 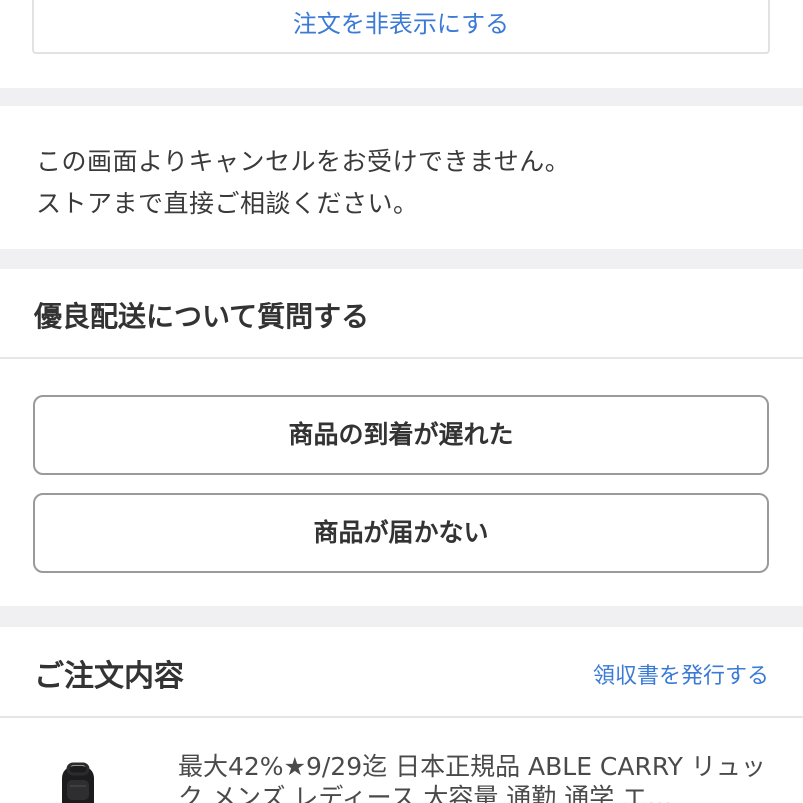 I want to click on late-arrival-button: 商品の到着が遅れた, so click(x=401, y=435).